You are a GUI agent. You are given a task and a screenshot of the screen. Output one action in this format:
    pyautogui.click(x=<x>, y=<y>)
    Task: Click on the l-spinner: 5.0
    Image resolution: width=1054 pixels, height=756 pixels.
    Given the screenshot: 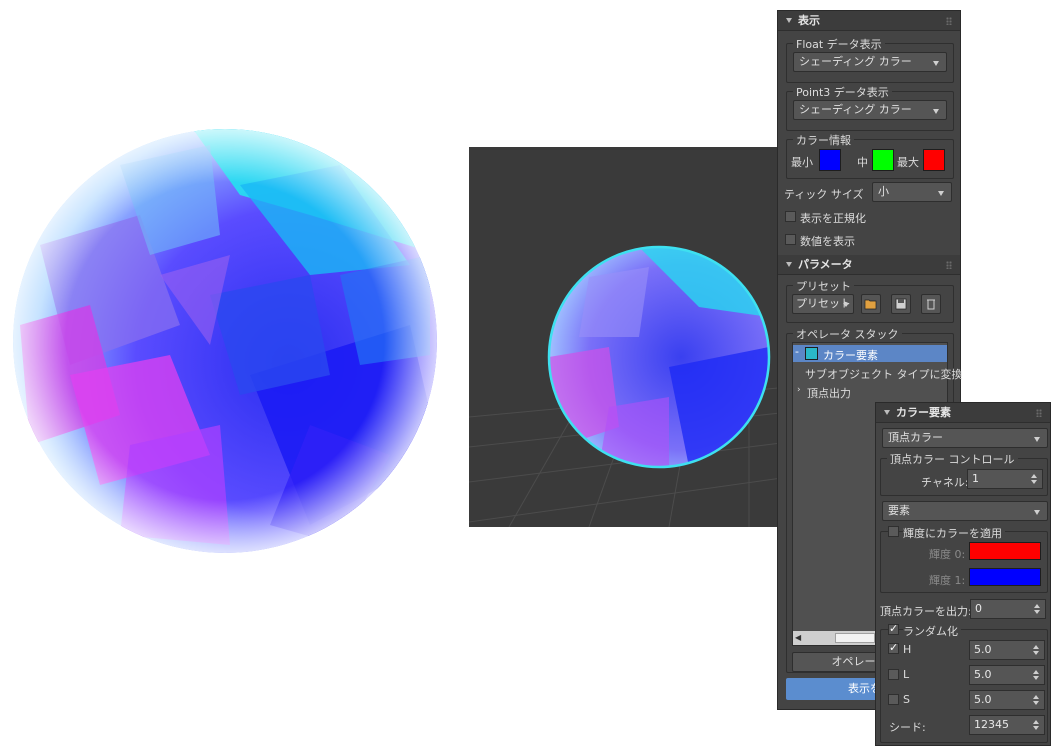 What is the action you would take?
    pyautogui.click(x=1007, y=675)
    